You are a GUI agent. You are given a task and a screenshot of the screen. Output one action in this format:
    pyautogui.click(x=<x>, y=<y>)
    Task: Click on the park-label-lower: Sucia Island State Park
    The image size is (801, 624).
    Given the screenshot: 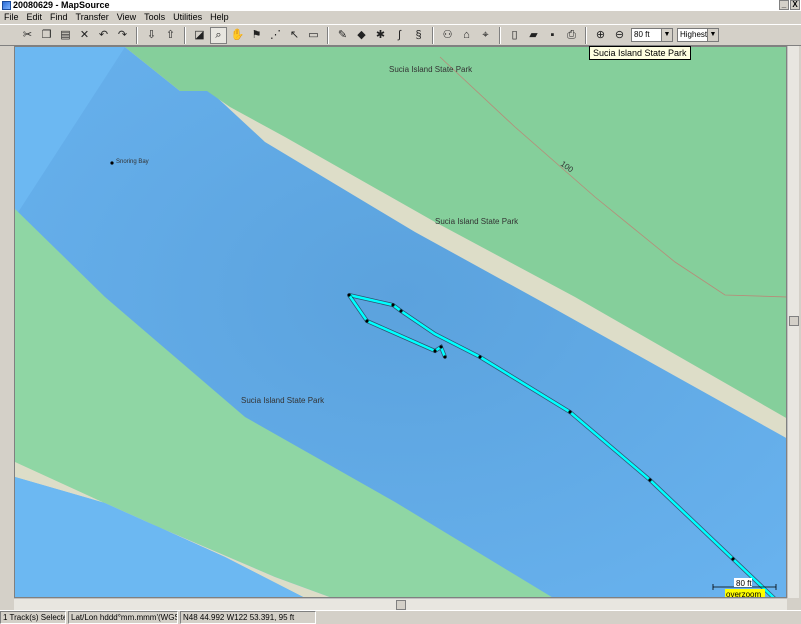 What is the action you would take?
    pyautogui.click(x=283, y=400)
    